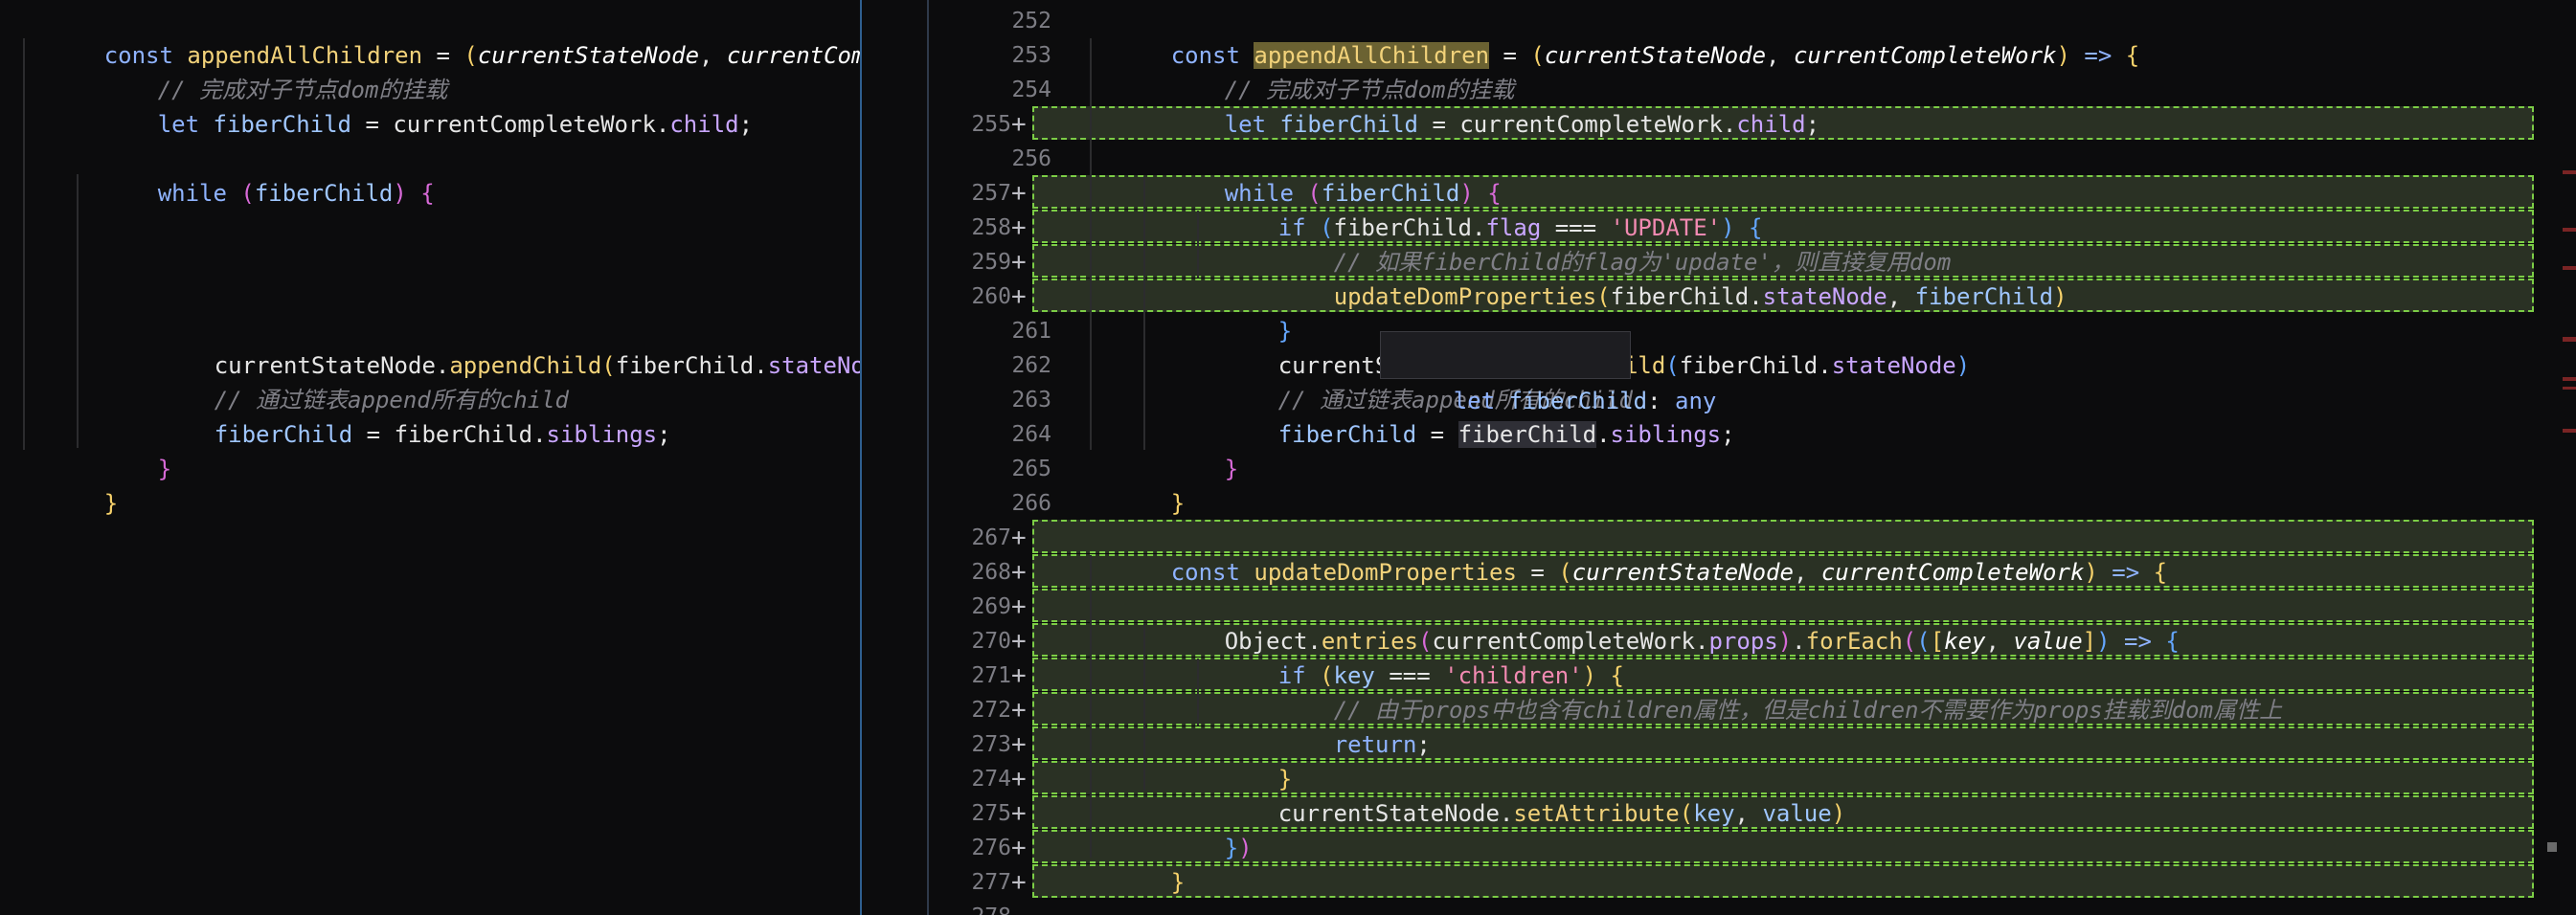  What do you see at coordinates (1409, 656) in the screenshot?
I see `code-line: if (key === 'children') {` at bounding box center [1409, 656].